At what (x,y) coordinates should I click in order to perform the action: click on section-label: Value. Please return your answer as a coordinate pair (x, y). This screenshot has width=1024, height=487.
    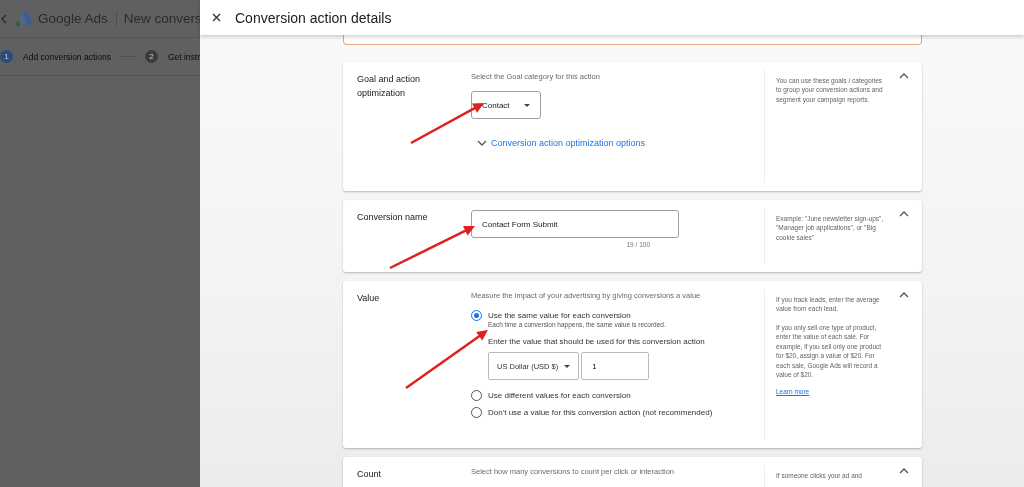
    Looking at the image, I should click on (368, 298).